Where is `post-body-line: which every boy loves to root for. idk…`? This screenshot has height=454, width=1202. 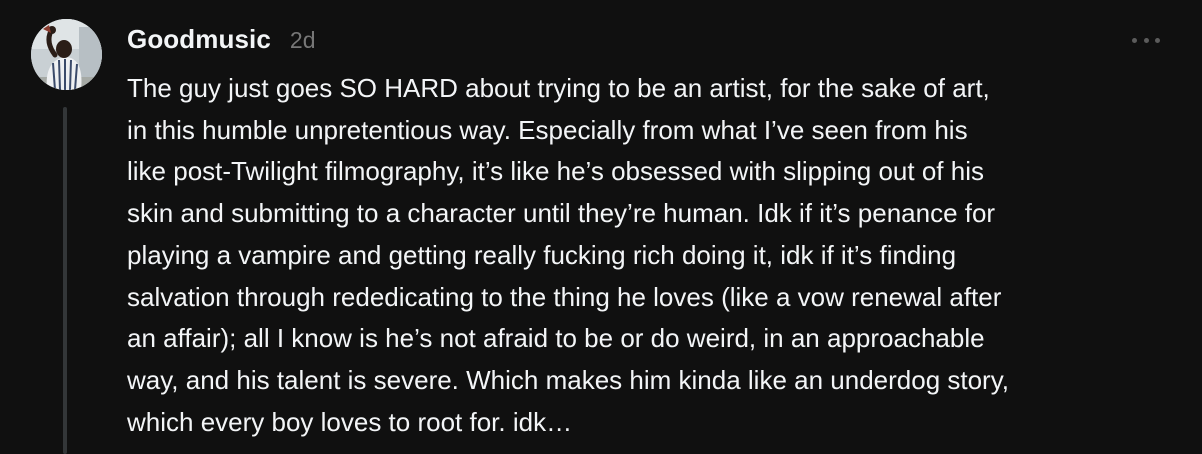 post-body-line: which every boy loves to root for. idk… is located at coordinates (350, 421).